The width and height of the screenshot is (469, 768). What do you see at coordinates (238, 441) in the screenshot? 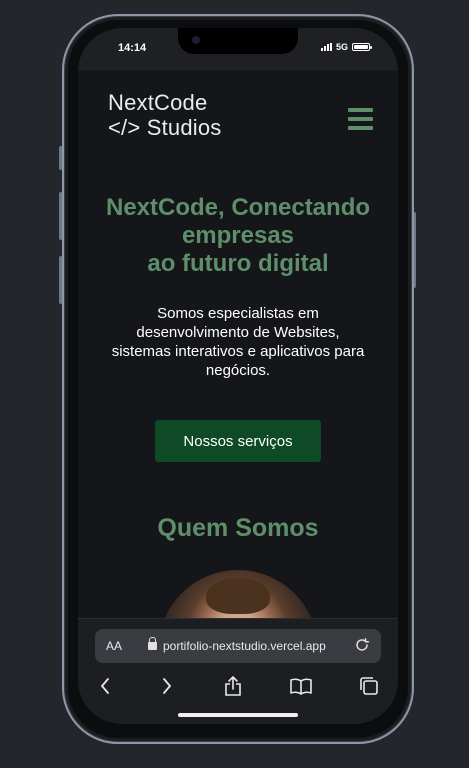
I see `services-button: Nossos serviços` at bounding box center [238, 441].